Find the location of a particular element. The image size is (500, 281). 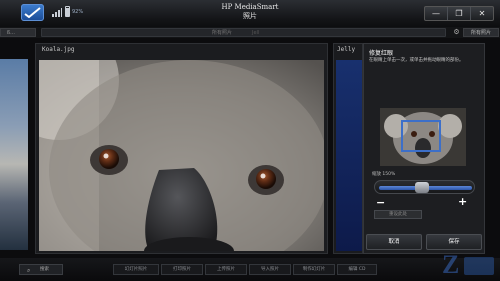

close-icon: ✕ is located at coordinates (482, 13).